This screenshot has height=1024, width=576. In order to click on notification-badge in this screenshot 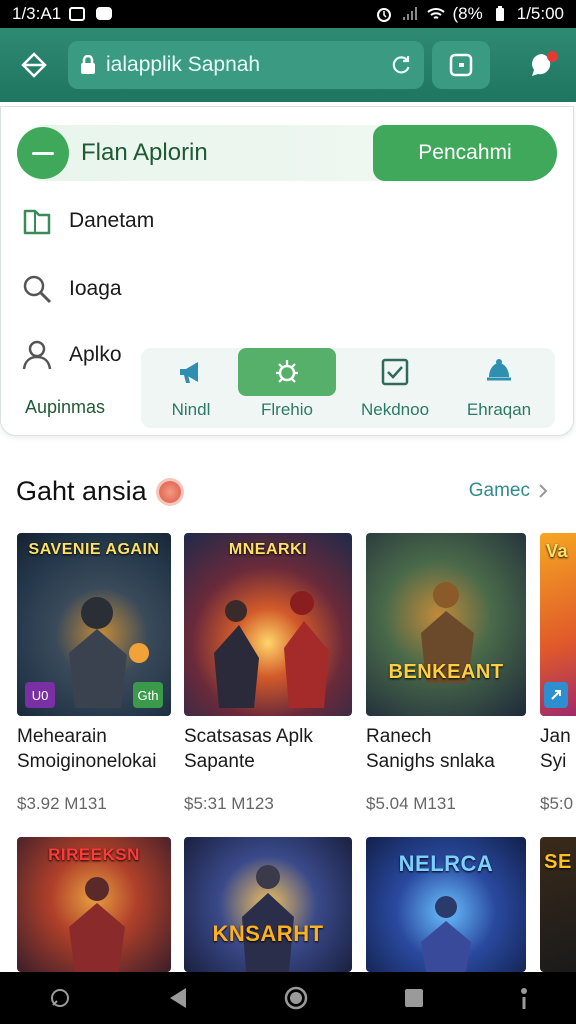, I will do `click(552, 56)`.